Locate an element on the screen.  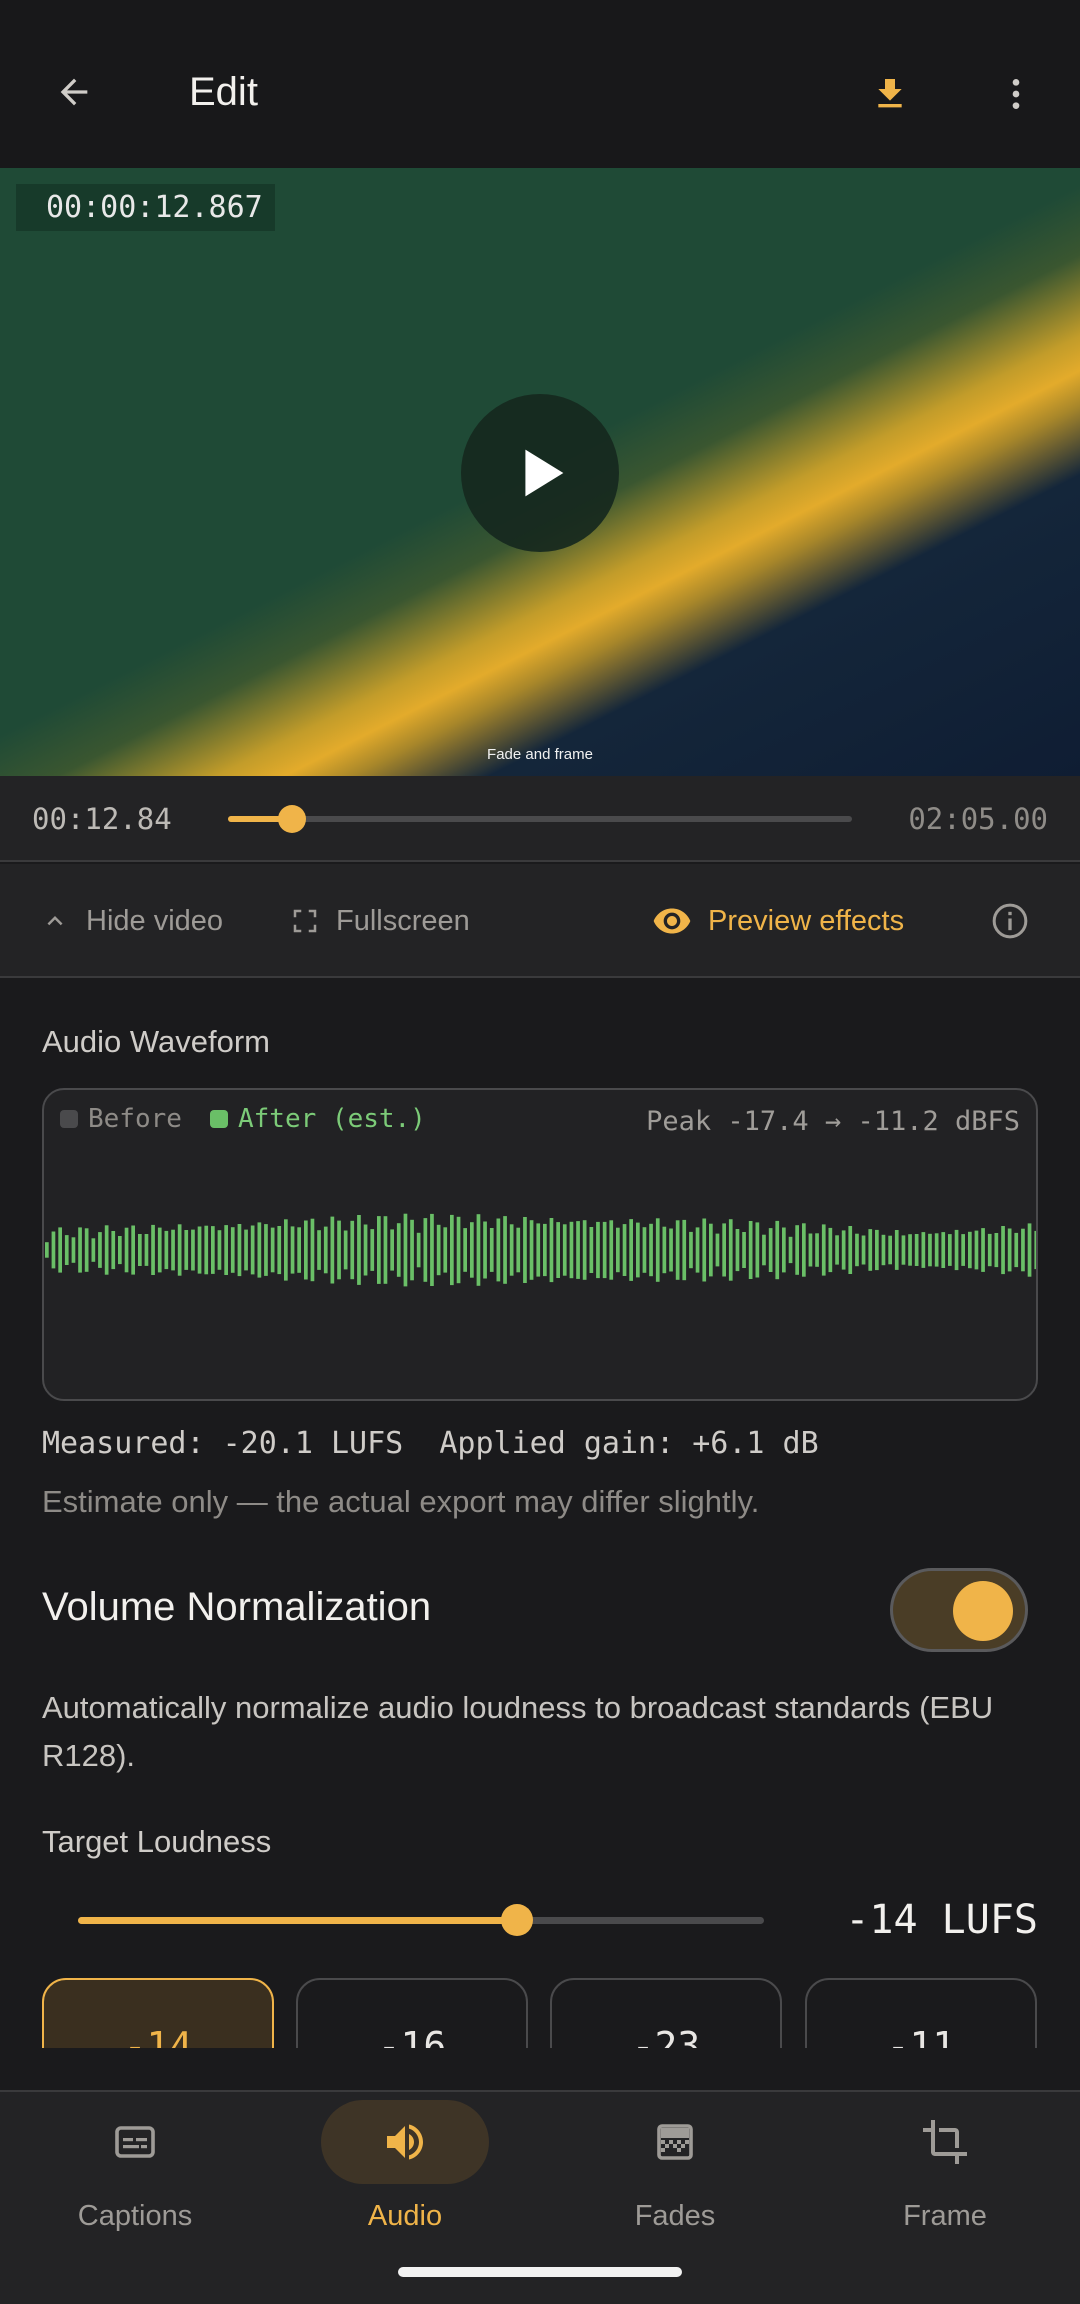
seek-slider-thumb is located at coordinates (292, 819).